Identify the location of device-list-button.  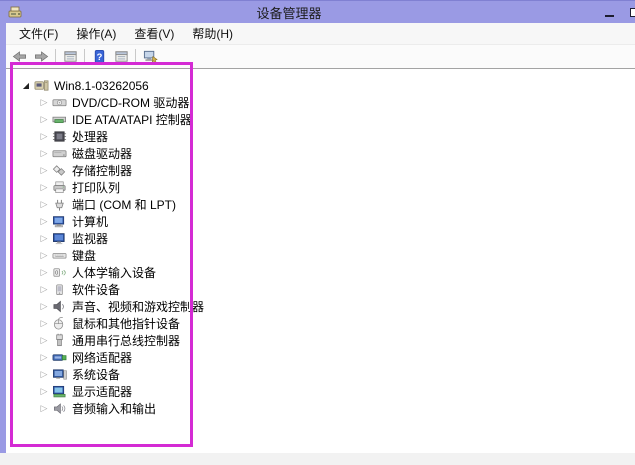
(121, 57).